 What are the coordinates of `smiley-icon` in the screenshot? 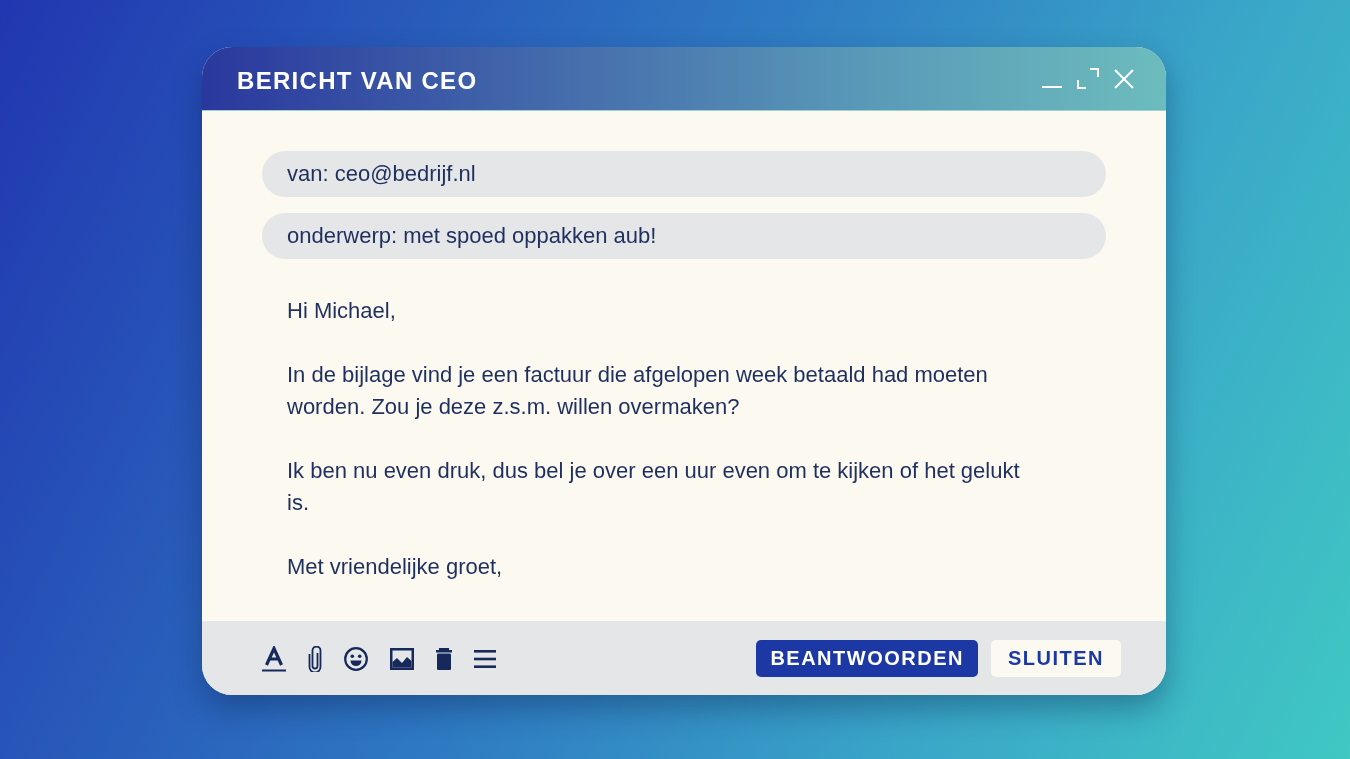 It's located at (356, 659).